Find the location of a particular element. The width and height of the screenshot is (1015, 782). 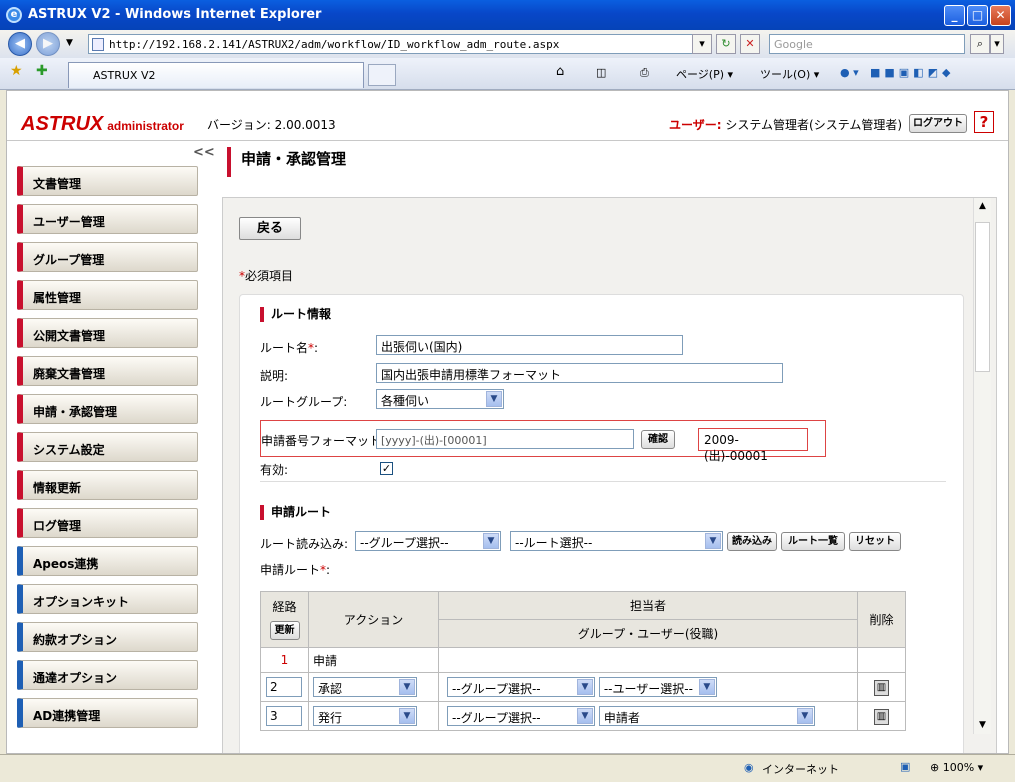

table-row: 2 承認 ▼ --グループ選択-- ▼ --ユーザー選択-- ▼ ▥ is located at coordinates (583, 687).